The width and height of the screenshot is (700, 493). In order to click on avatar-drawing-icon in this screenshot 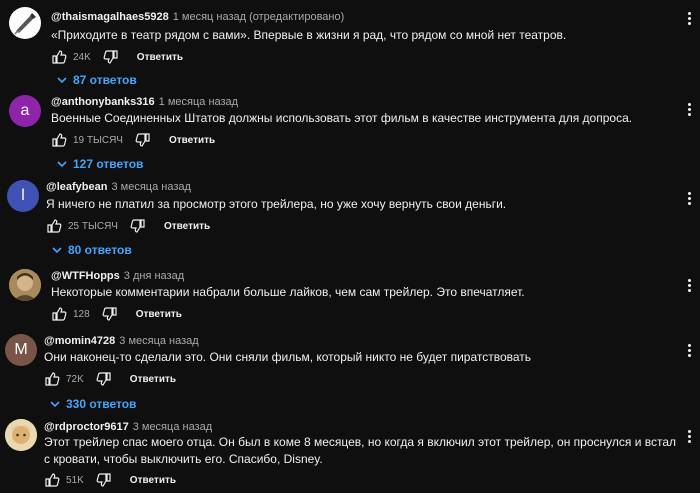, I will do `click(25, 24)`.